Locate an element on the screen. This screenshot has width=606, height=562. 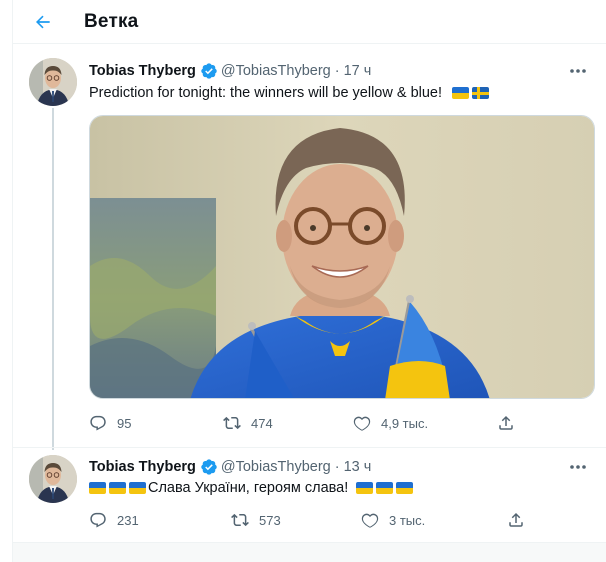
like-count: 4,9 тыс. is located at coordinates (405, 423).